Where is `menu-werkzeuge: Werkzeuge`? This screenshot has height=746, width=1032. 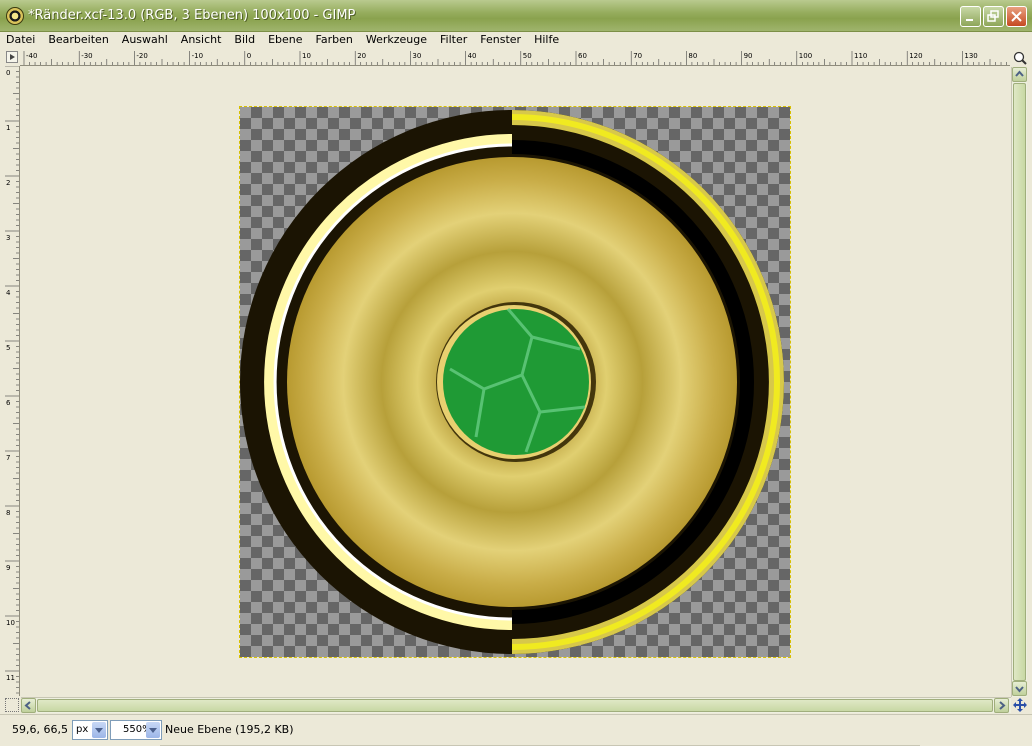
menu-werkzeuge: Werkzeuge is located at coordinates (396, 40).